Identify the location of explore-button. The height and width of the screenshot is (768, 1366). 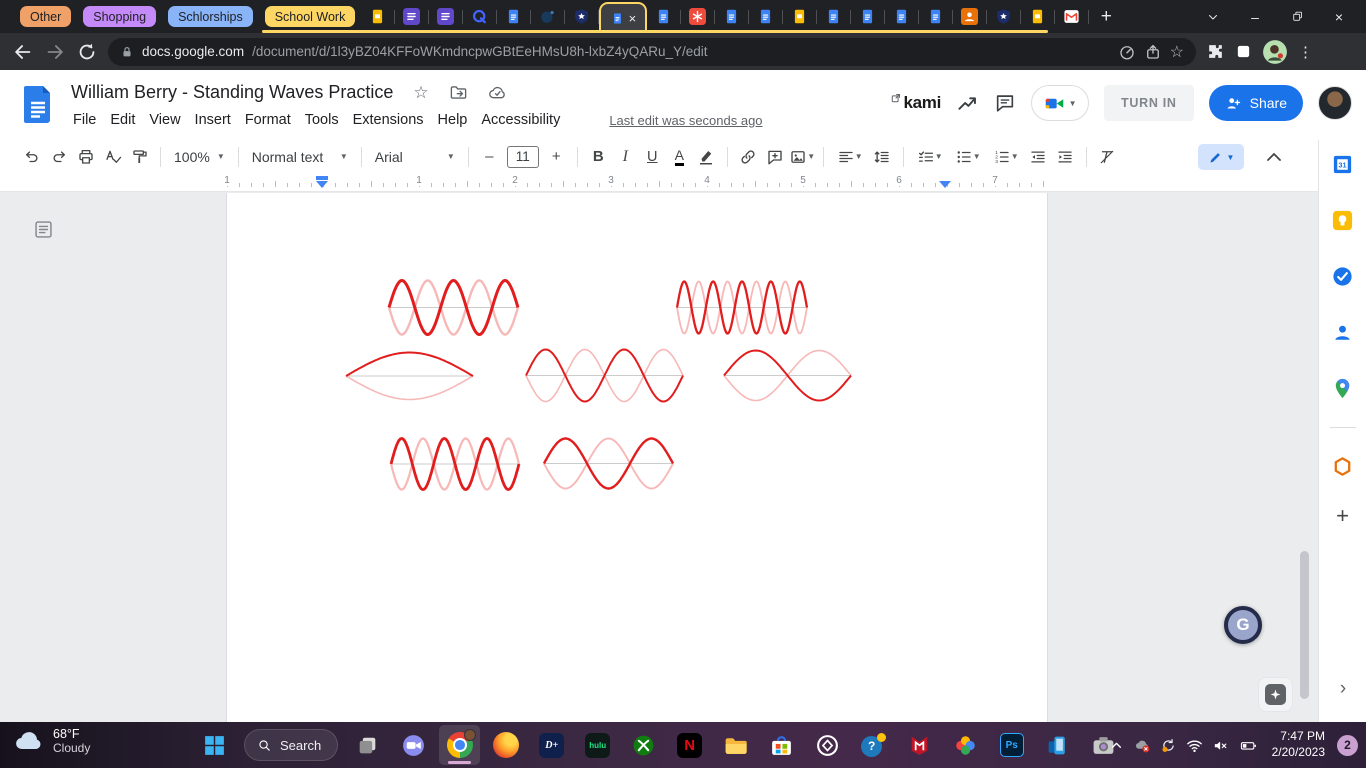
(1275, 694).